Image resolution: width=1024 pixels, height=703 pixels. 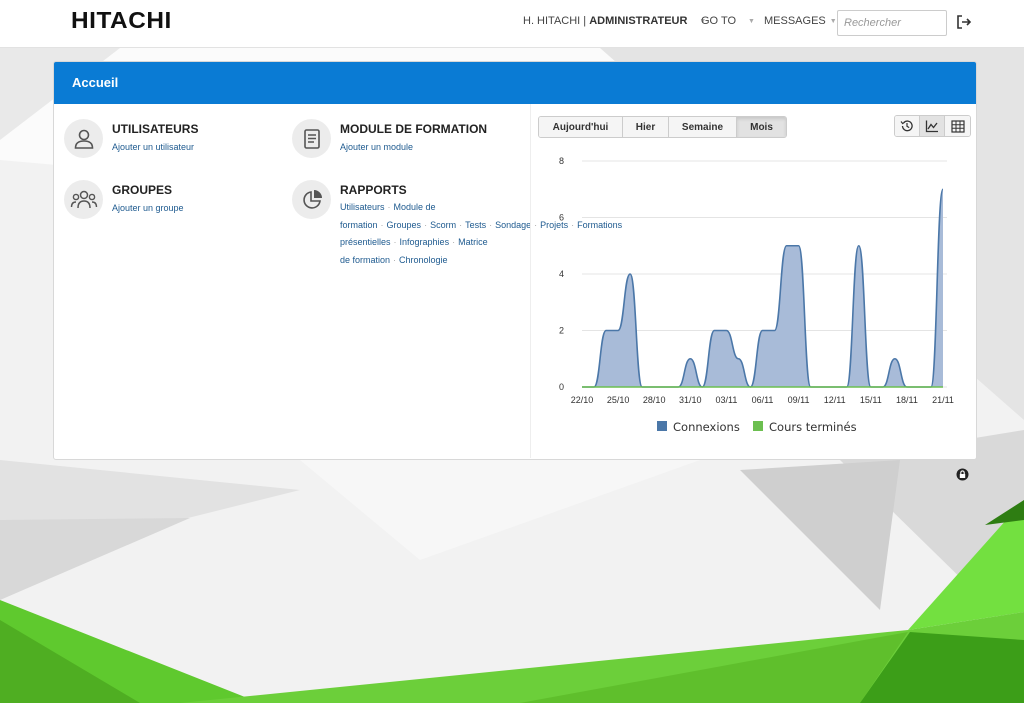 I want to click on messages-menu: MESSAGES ▼, so click(x=800, y=21).